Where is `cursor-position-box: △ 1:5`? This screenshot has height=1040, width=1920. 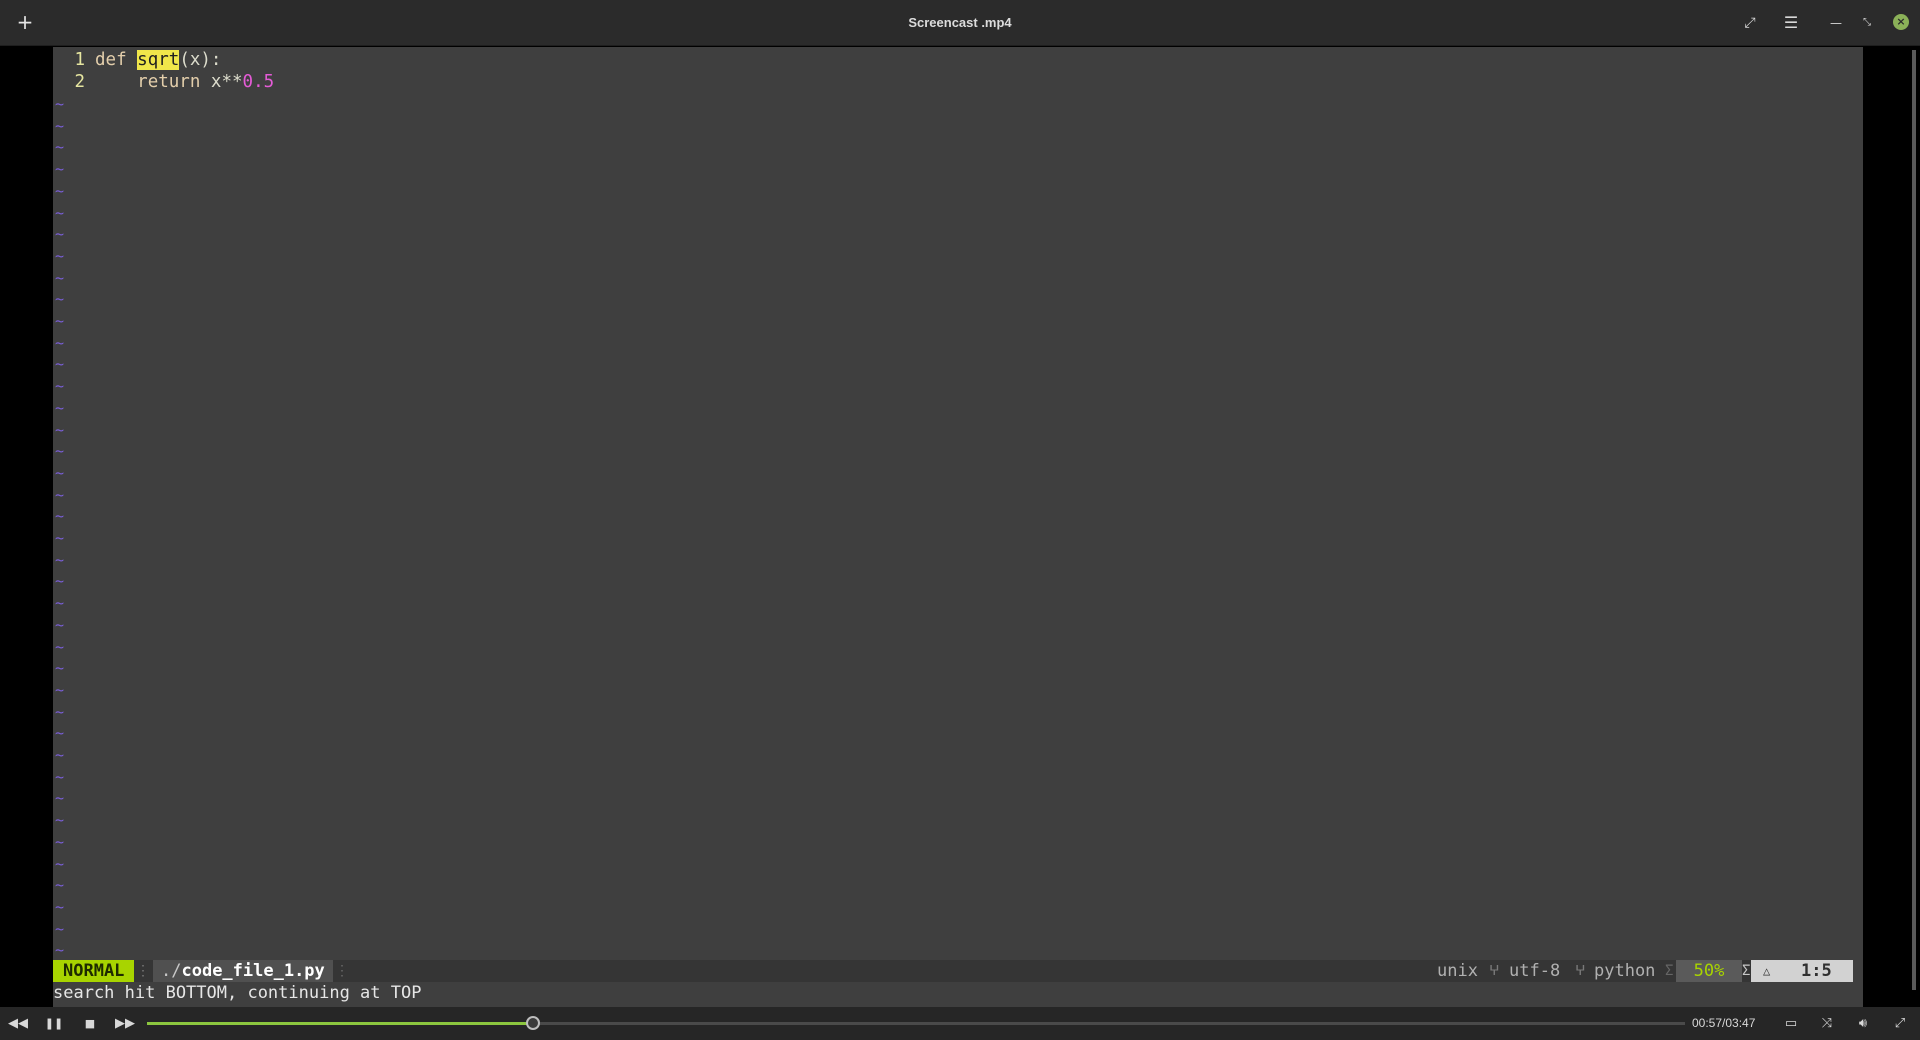 cursor-position-box: △ 1:5 is located at coordinates (1802, 971).